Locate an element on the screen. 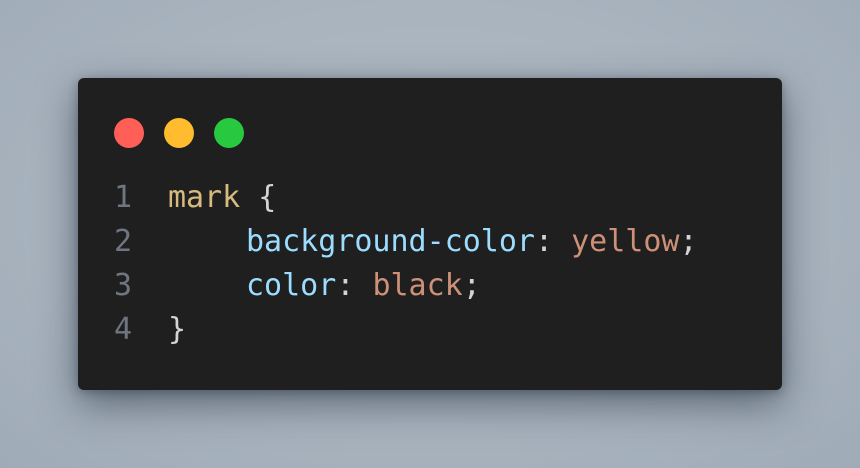 The width and height of the screenshot is (860, 468). css-value: yellow is located at coordinates (625, 241).